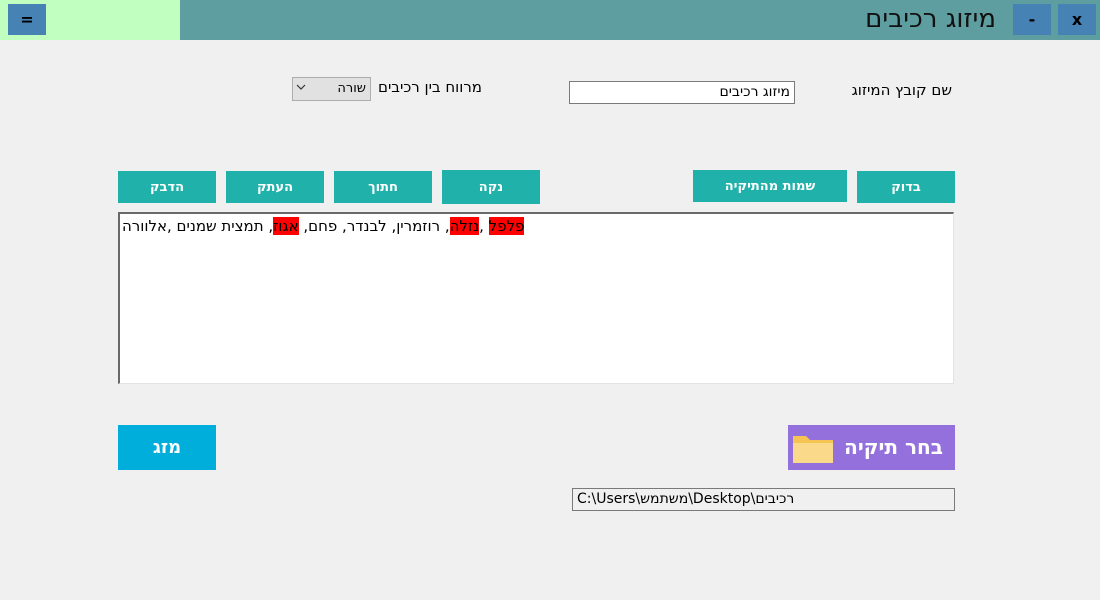 The width and height of the screenshot is (1100, 600). What do you see at coordinates (491, 187) in the screenshot?
I see `clear-button: נקה` at bounding box center [491, 187].